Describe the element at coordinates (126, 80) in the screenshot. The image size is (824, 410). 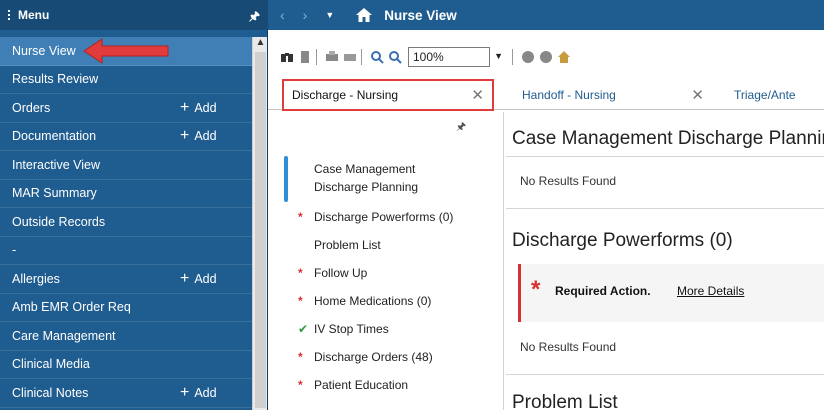
I see `menu-item-results-review: Results Review` at that location.